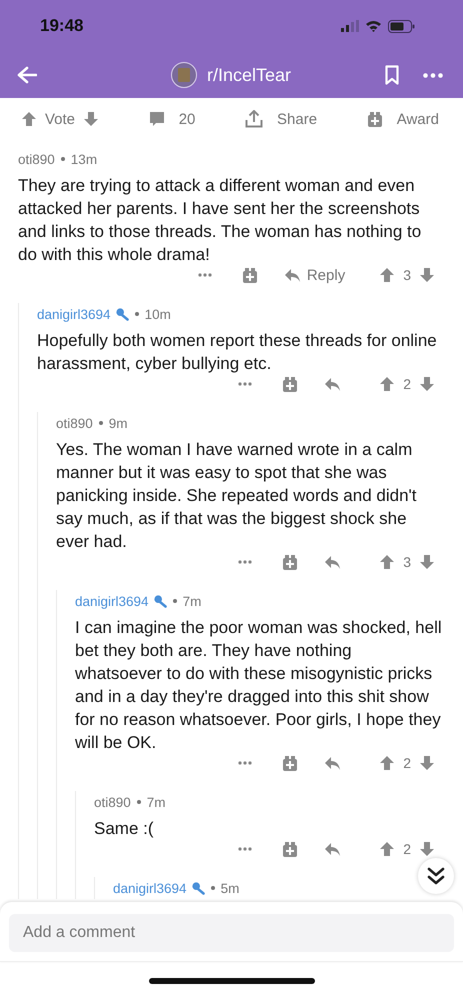 The height and width of the screenshot is (1000, 463). I want to click on comments-button: 20, so click(172, 119).